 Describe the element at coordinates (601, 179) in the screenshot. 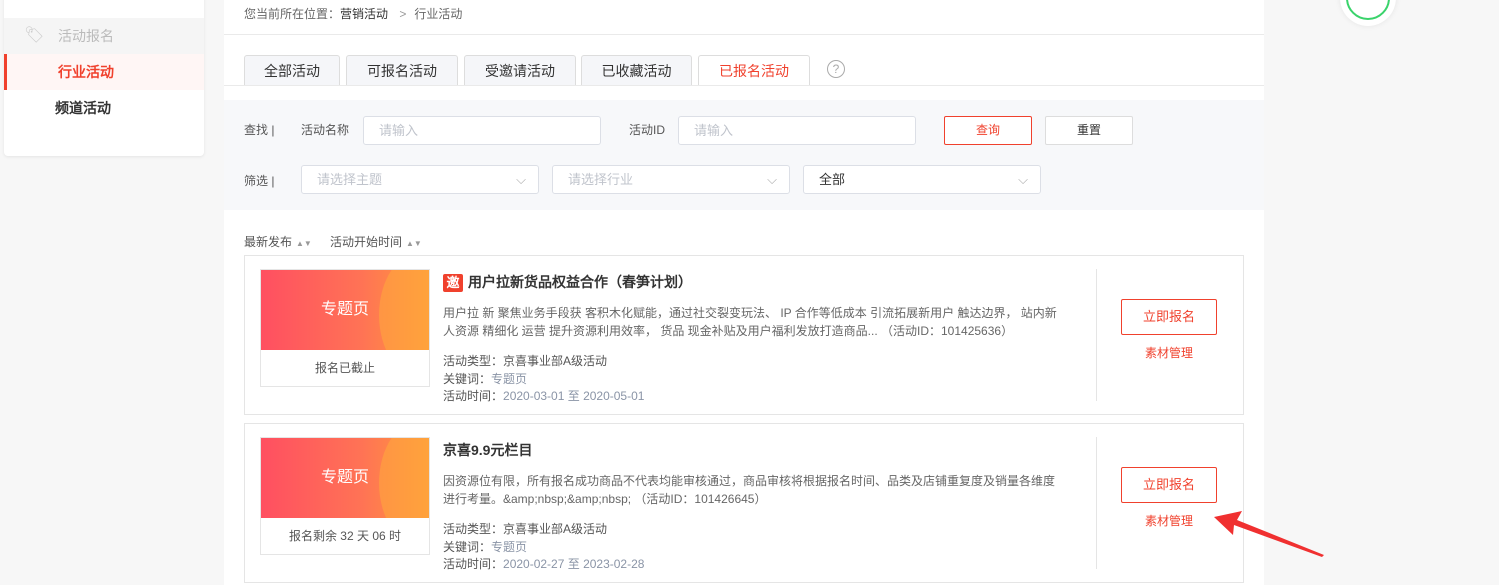

I see `industry-select-placeholder: 请选择行业` at that location.